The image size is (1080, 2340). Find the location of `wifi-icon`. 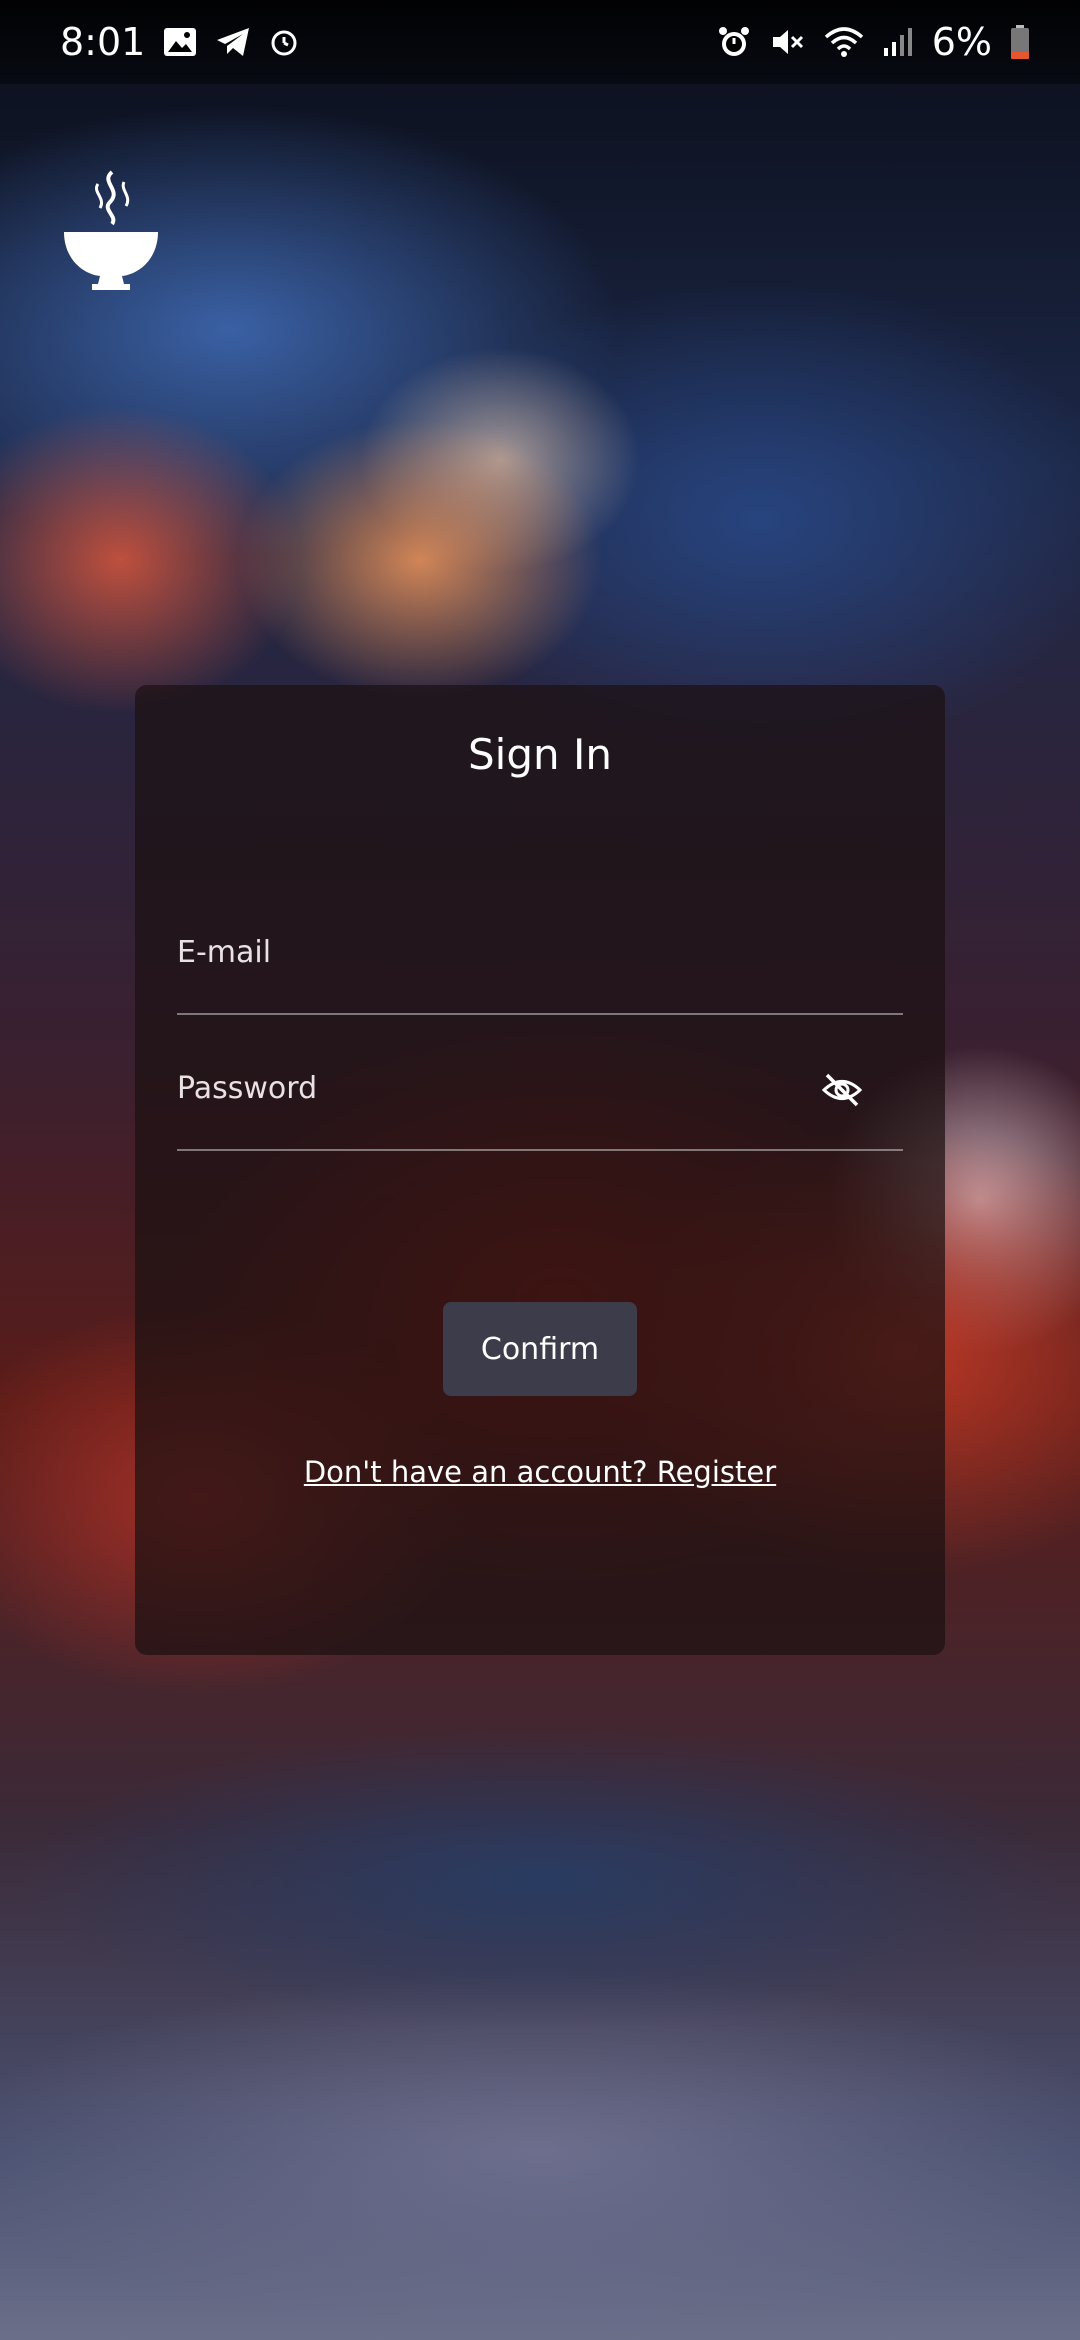

wifi-icon is located at coordinates (844, 42).